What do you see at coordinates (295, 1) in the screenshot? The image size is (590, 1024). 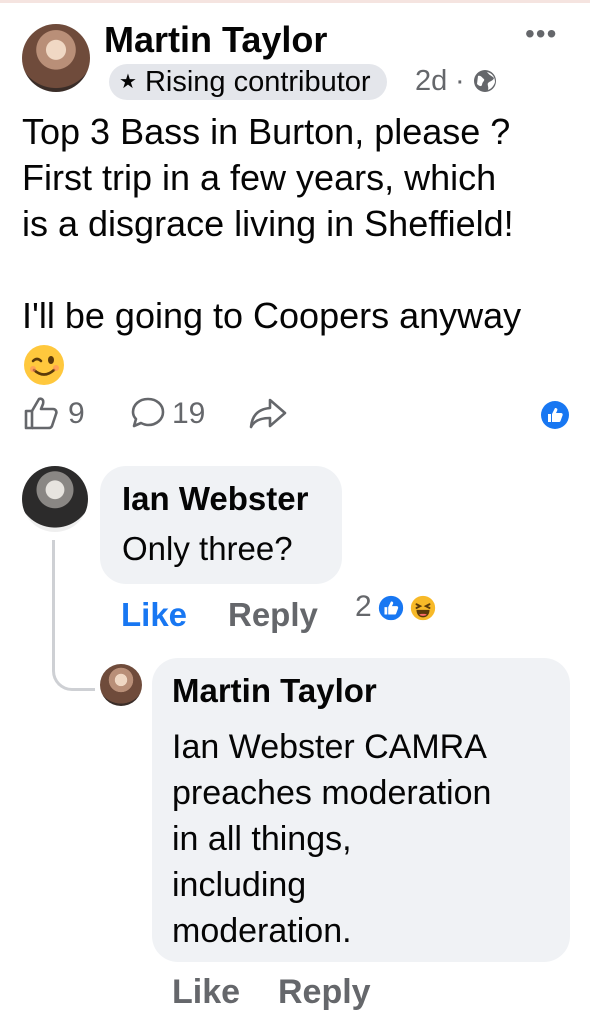 I see `top-divider` at bounding box center [295, 1].